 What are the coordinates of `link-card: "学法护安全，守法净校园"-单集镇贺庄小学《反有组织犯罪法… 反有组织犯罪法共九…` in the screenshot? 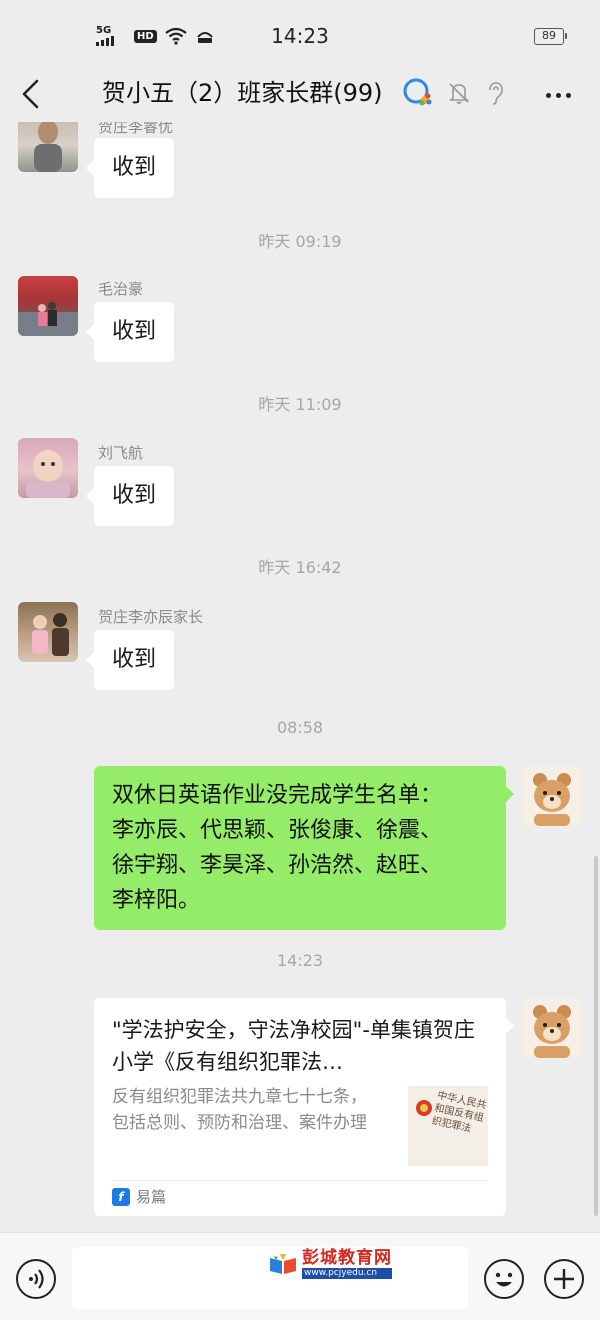 It's located at (304, 1107).